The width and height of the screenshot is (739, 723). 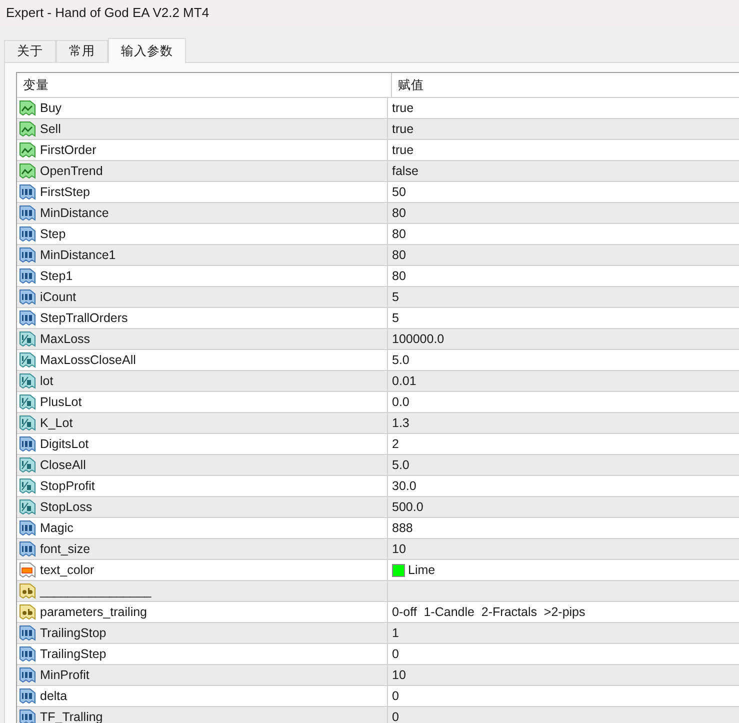 What do you see at coordinates (58, 297) in the screenshot?
I see `parameter-name: iCount` at bounding box center [58, 297].